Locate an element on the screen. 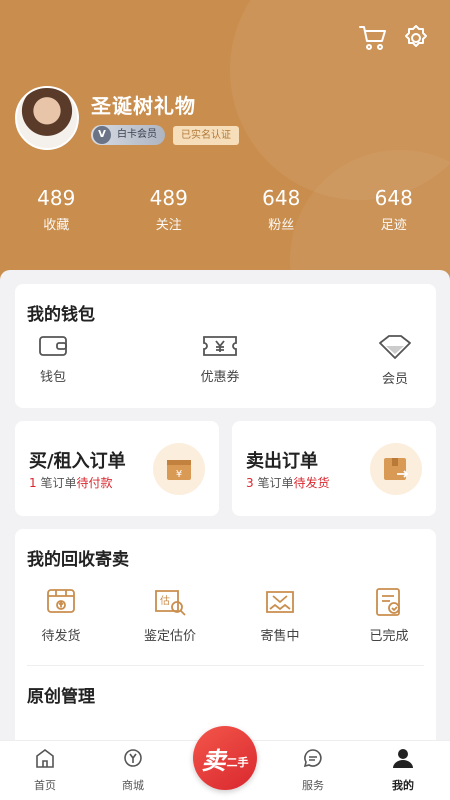 The height and width of the screenshot is (800, 450). stat-label: 粉丝 is located at coordinates (281, 225).